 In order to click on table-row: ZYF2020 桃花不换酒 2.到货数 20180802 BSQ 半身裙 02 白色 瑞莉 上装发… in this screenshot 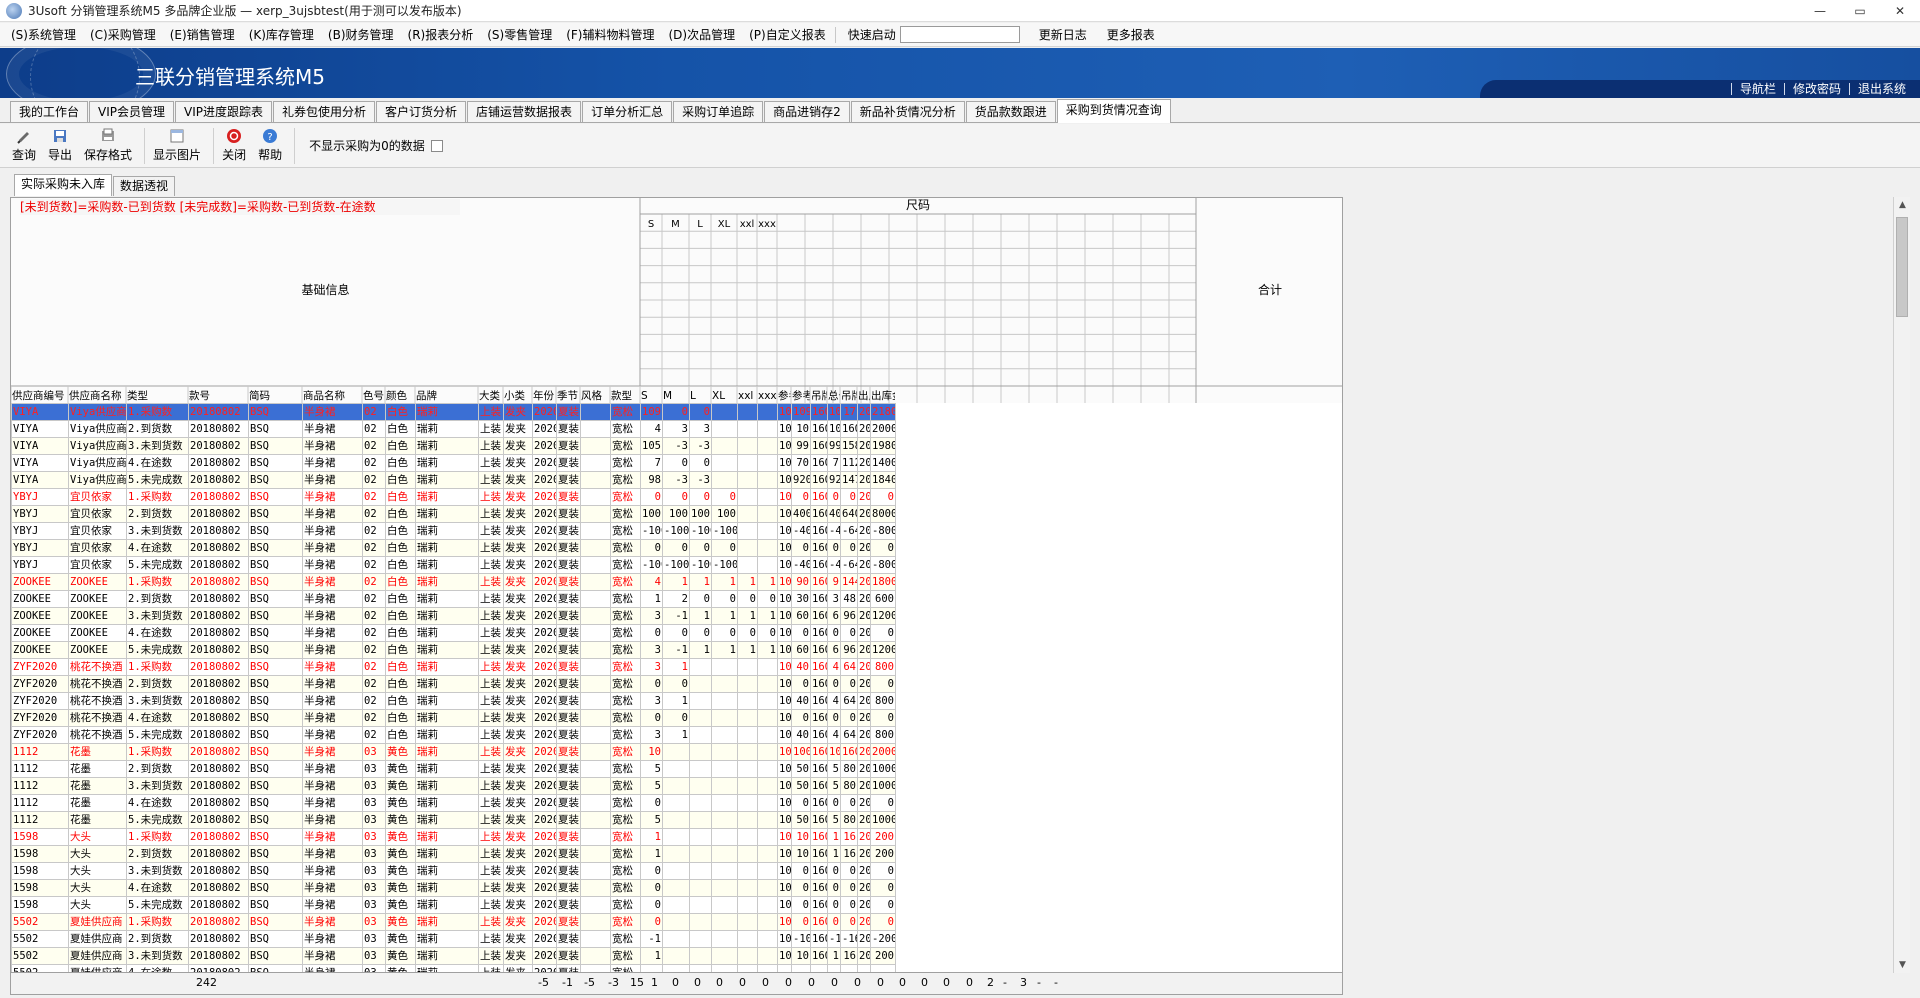, I will do `click(453, 684)`.